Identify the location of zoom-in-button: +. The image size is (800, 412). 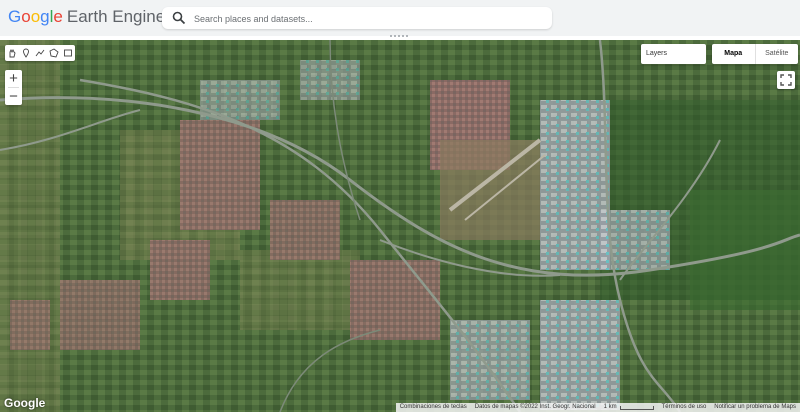
(13, 78).